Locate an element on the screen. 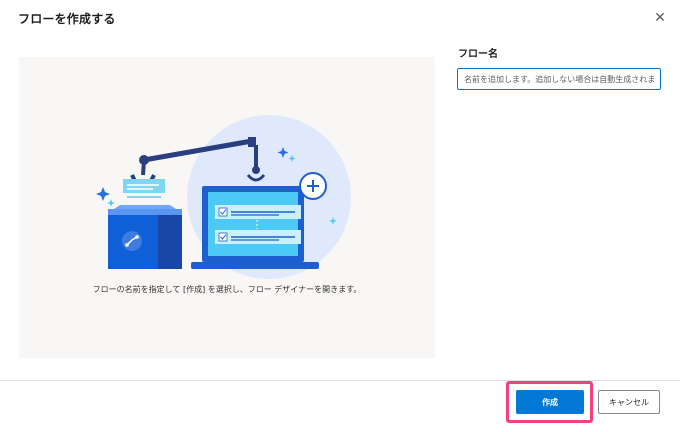 The image size is (680, 432). flow-illustration is located at coordinates (223, 197).